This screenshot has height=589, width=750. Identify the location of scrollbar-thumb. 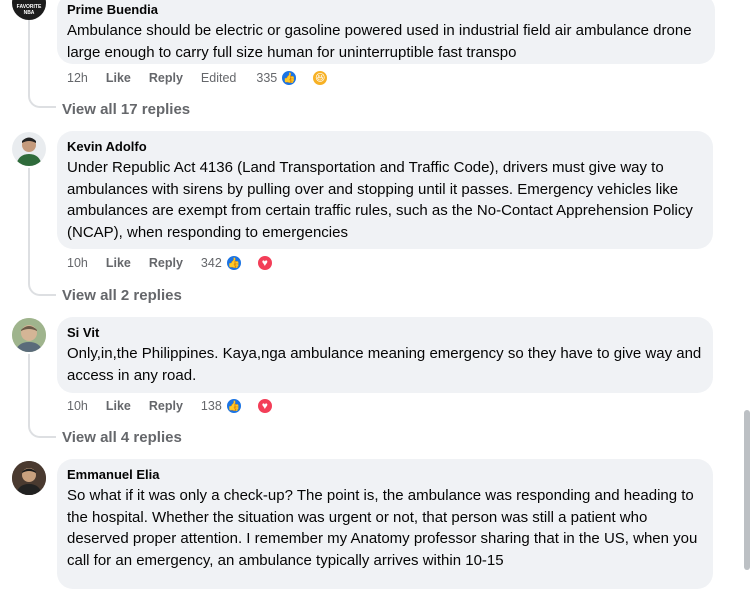
(747, 490).